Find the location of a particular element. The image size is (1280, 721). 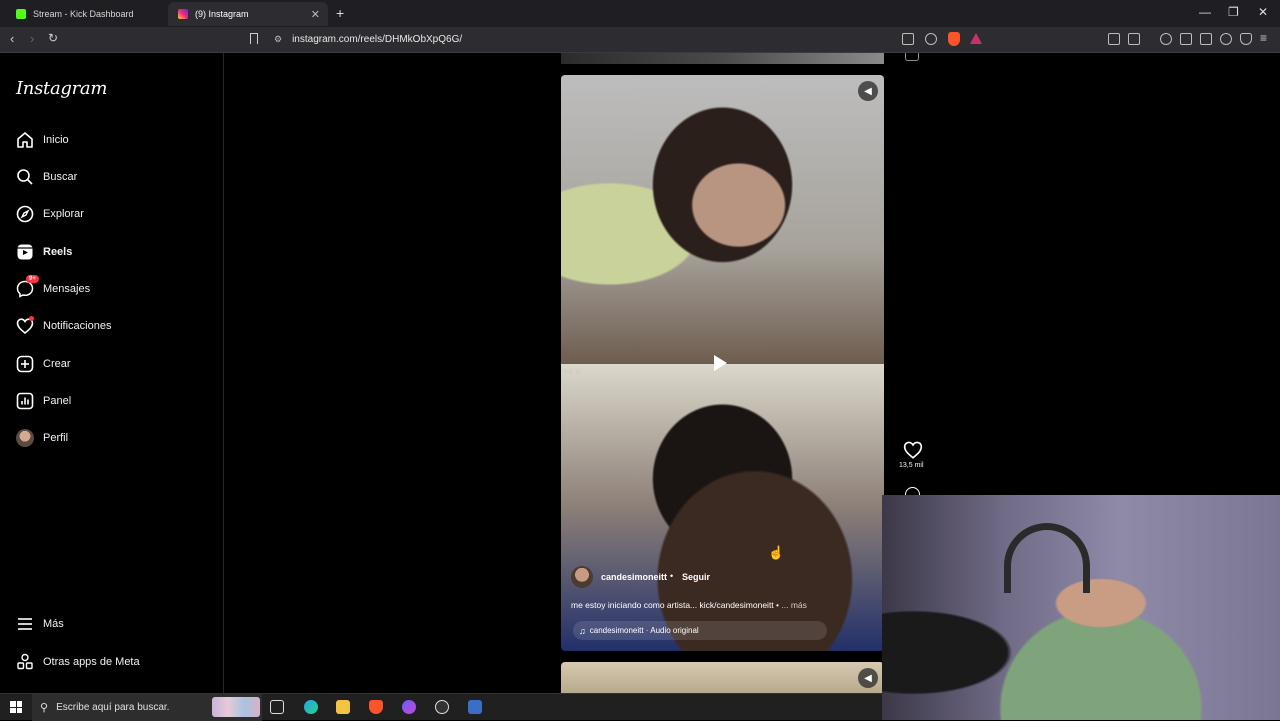

reels-icon is located at coordinates (25, 252).